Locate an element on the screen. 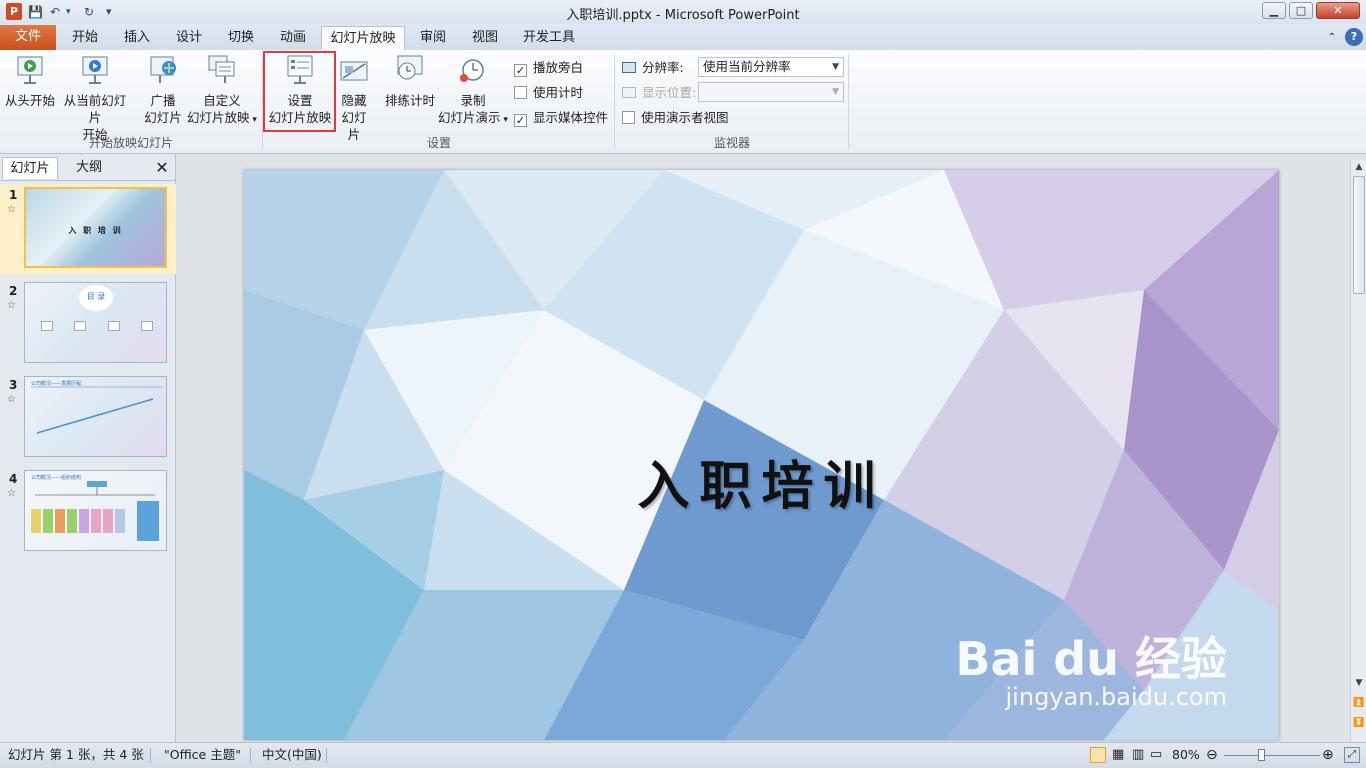 This screenshot has height=768, width=1366. slide-thumbnail-4: 公司概况——组织结构 is located at coordinates (95, 510).